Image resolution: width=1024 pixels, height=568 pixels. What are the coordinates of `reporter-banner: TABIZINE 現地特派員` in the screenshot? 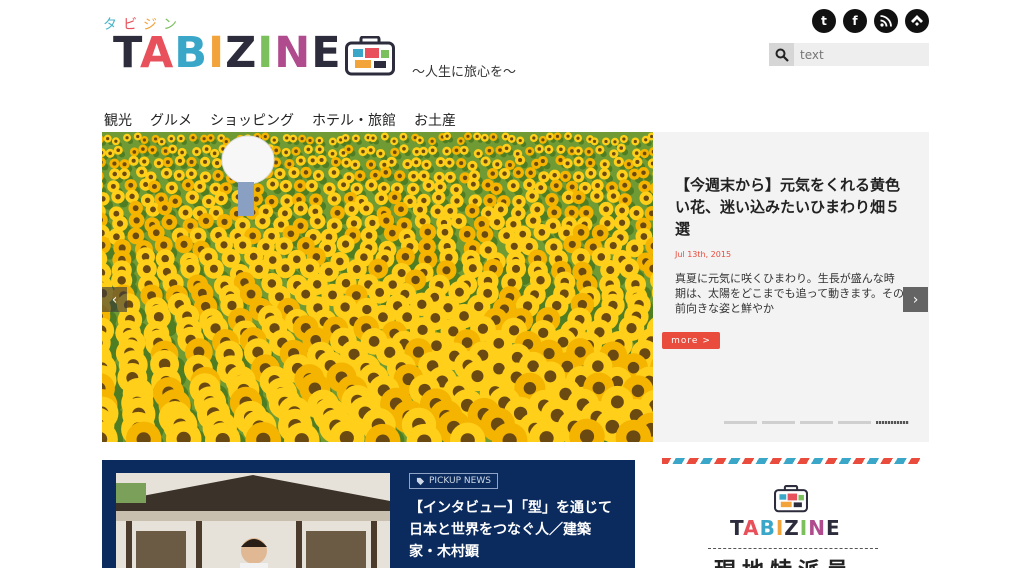 It's located at (791, 513).